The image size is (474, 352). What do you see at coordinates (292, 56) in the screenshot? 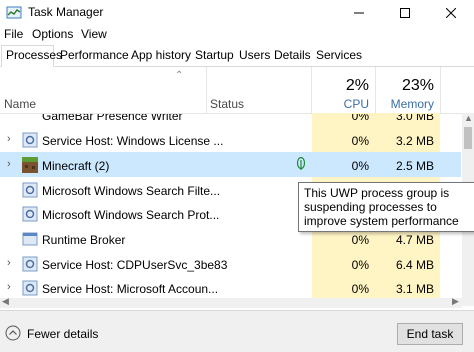
I see `tab-details: Details` at bounding box center [292, 56].